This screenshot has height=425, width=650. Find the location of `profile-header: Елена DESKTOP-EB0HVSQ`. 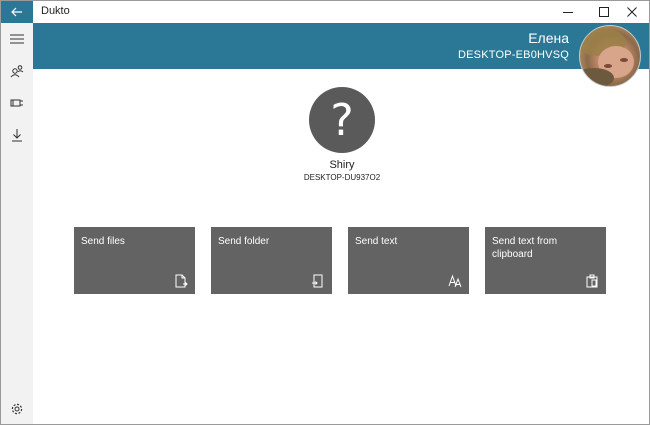

profile-header: Елена DESKTOP-EB0HVSQ is located at coordinates (341, 46).